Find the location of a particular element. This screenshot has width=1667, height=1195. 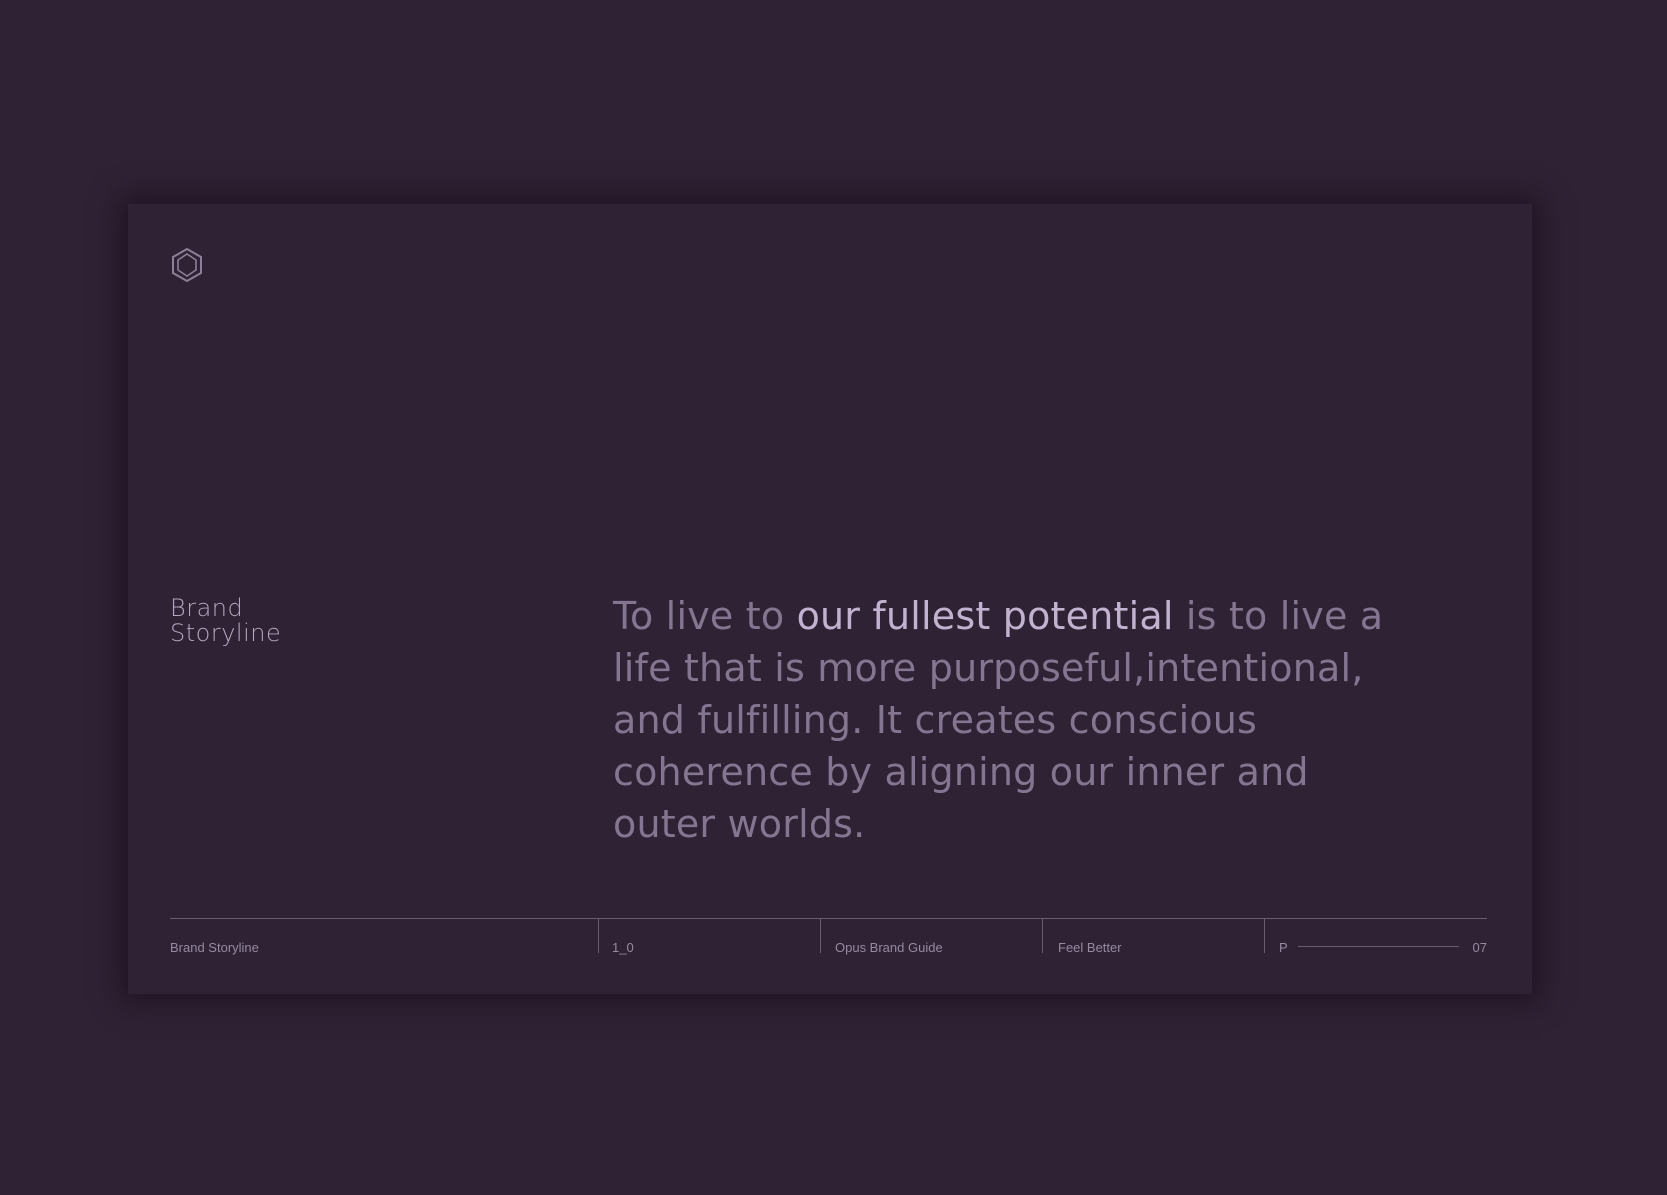

section-title-line-1: Brand is located at coordinates (207, 608).